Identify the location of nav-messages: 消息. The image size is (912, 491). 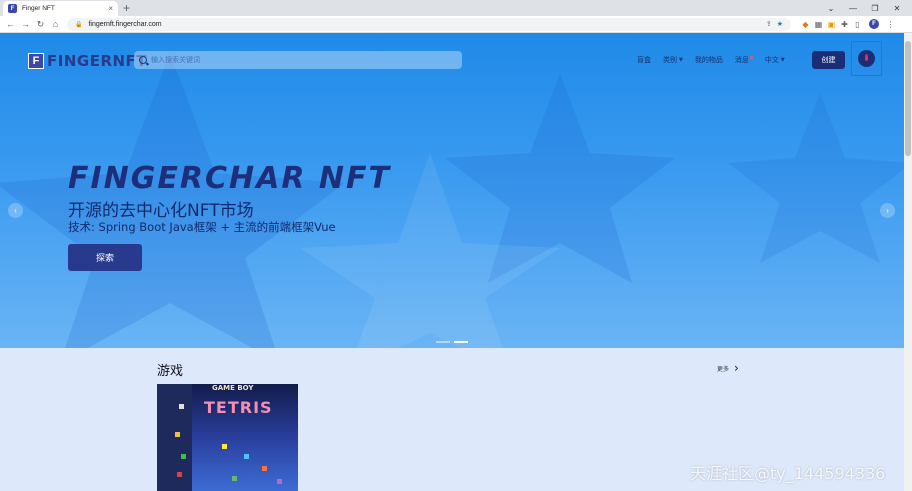
(744, 60).